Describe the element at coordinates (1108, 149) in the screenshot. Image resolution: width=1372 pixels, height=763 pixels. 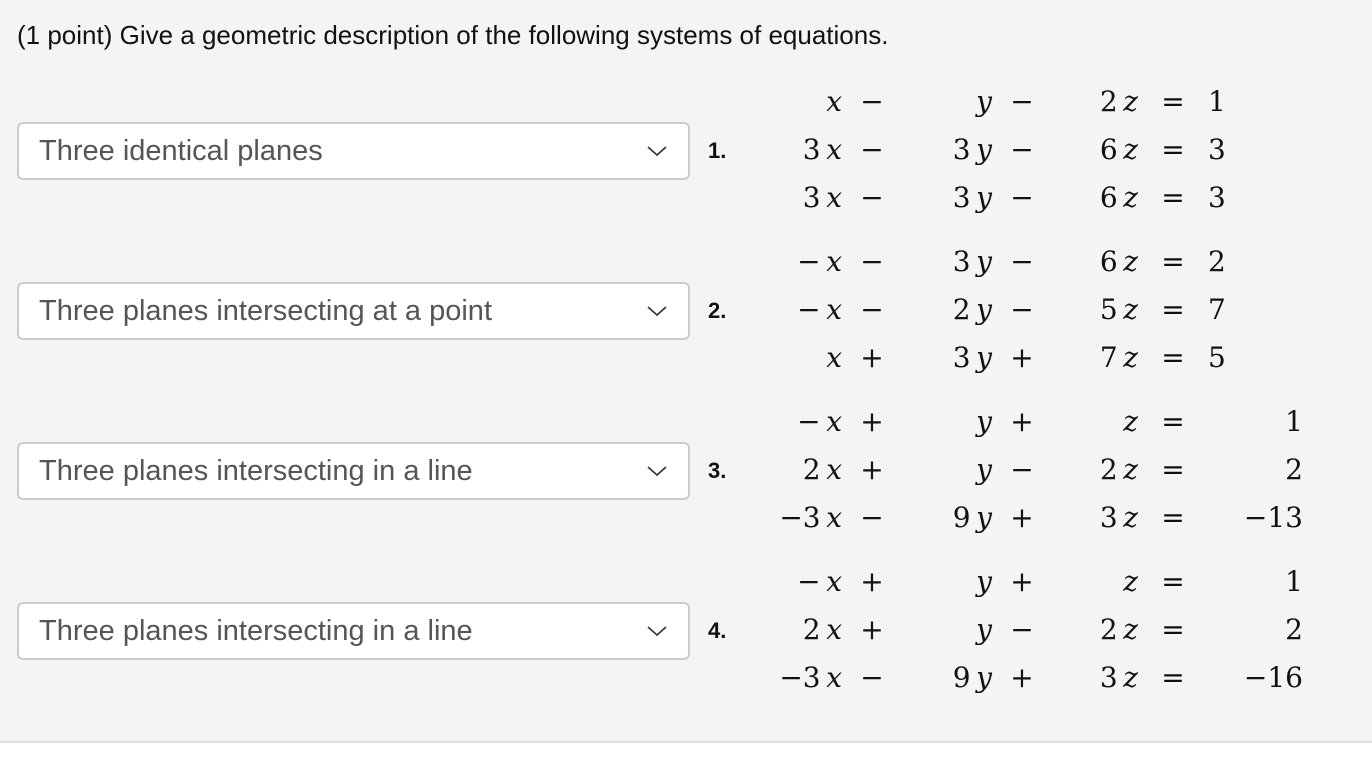
I see `coefficient: 6` at that location.